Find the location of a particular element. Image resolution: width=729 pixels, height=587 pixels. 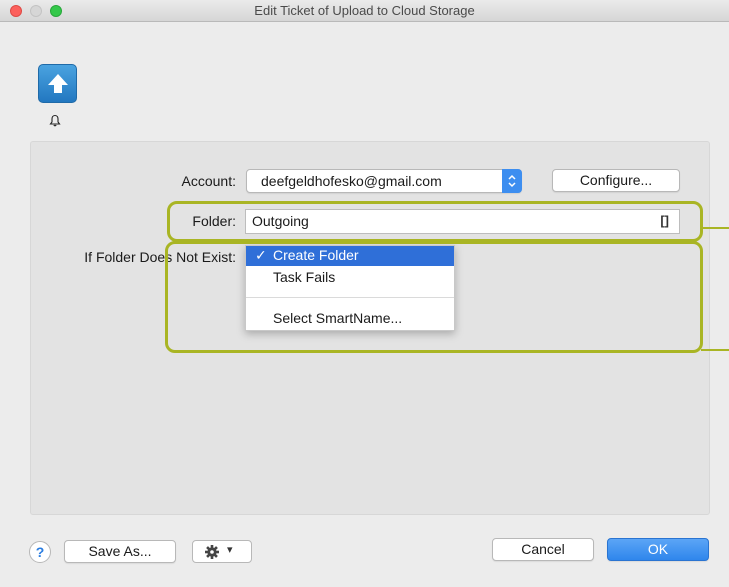

help-button: ? is located at coordinates (40, 552).